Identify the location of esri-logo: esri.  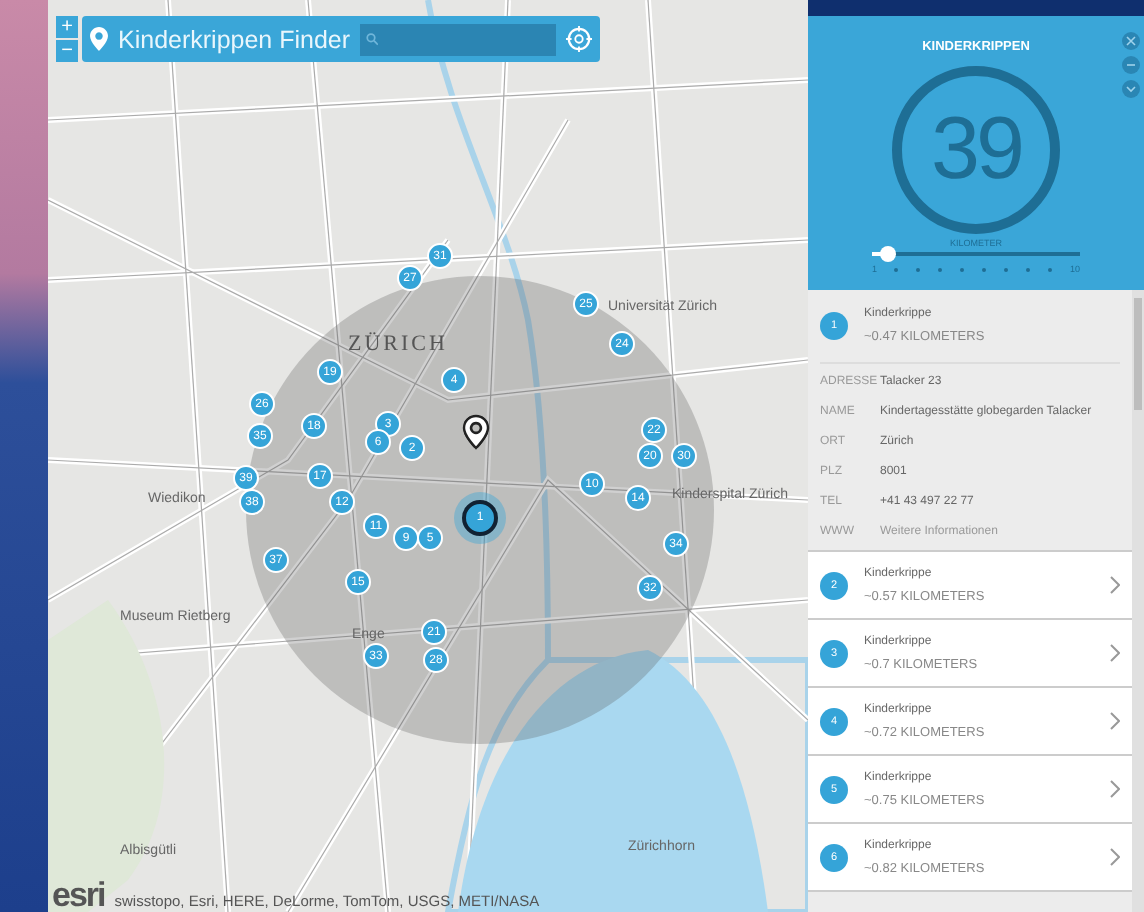
(78, 896).